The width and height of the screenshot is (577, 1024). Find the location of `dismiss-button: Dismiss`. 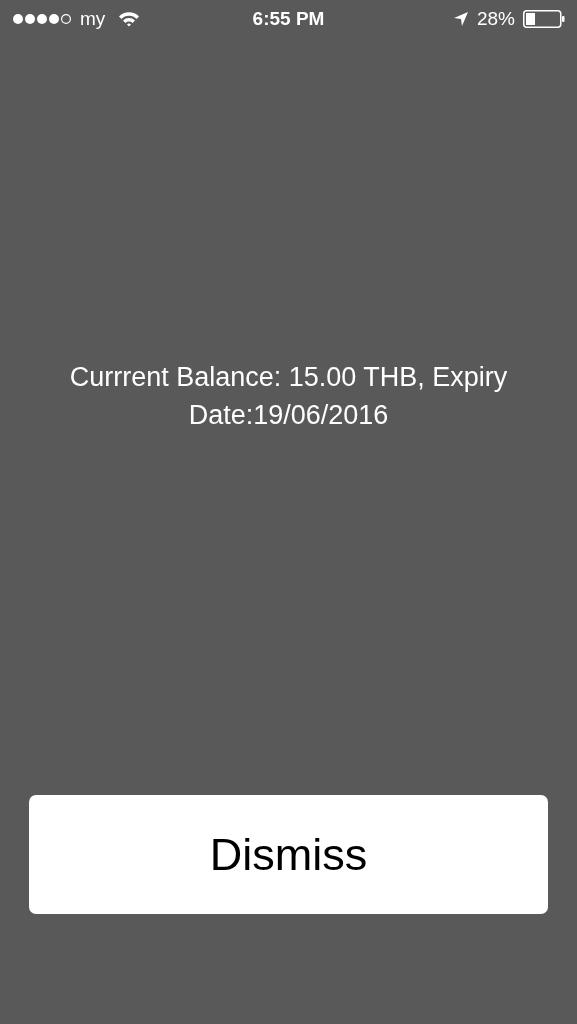

dismiss-button: Dismiss is located at coordinates (288, 854).